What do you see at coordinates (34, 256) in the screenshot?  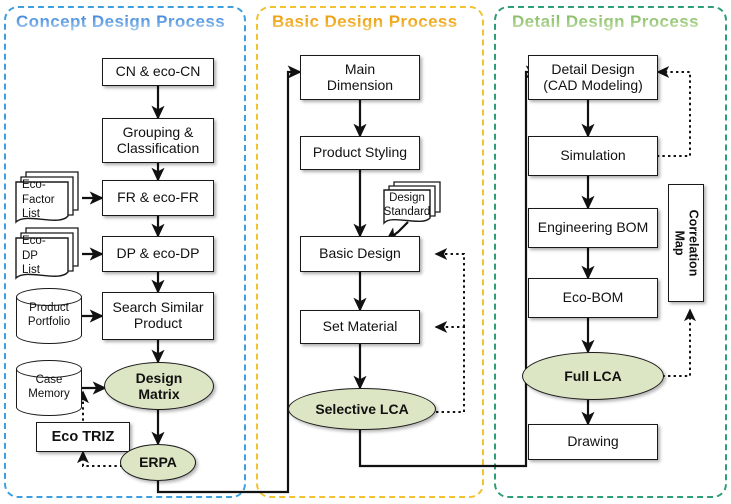 I see `store-label: Eco- DP List` at bounding box center [34, 256].